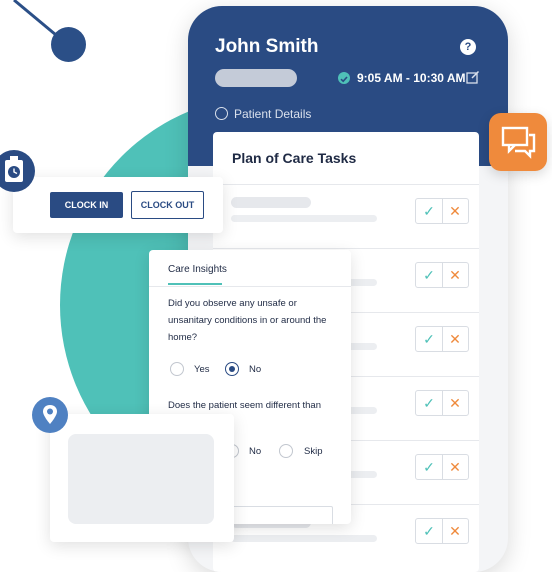 This screenshot has width=552, height=572. I want to click on tab-underline, so click(195, 284).